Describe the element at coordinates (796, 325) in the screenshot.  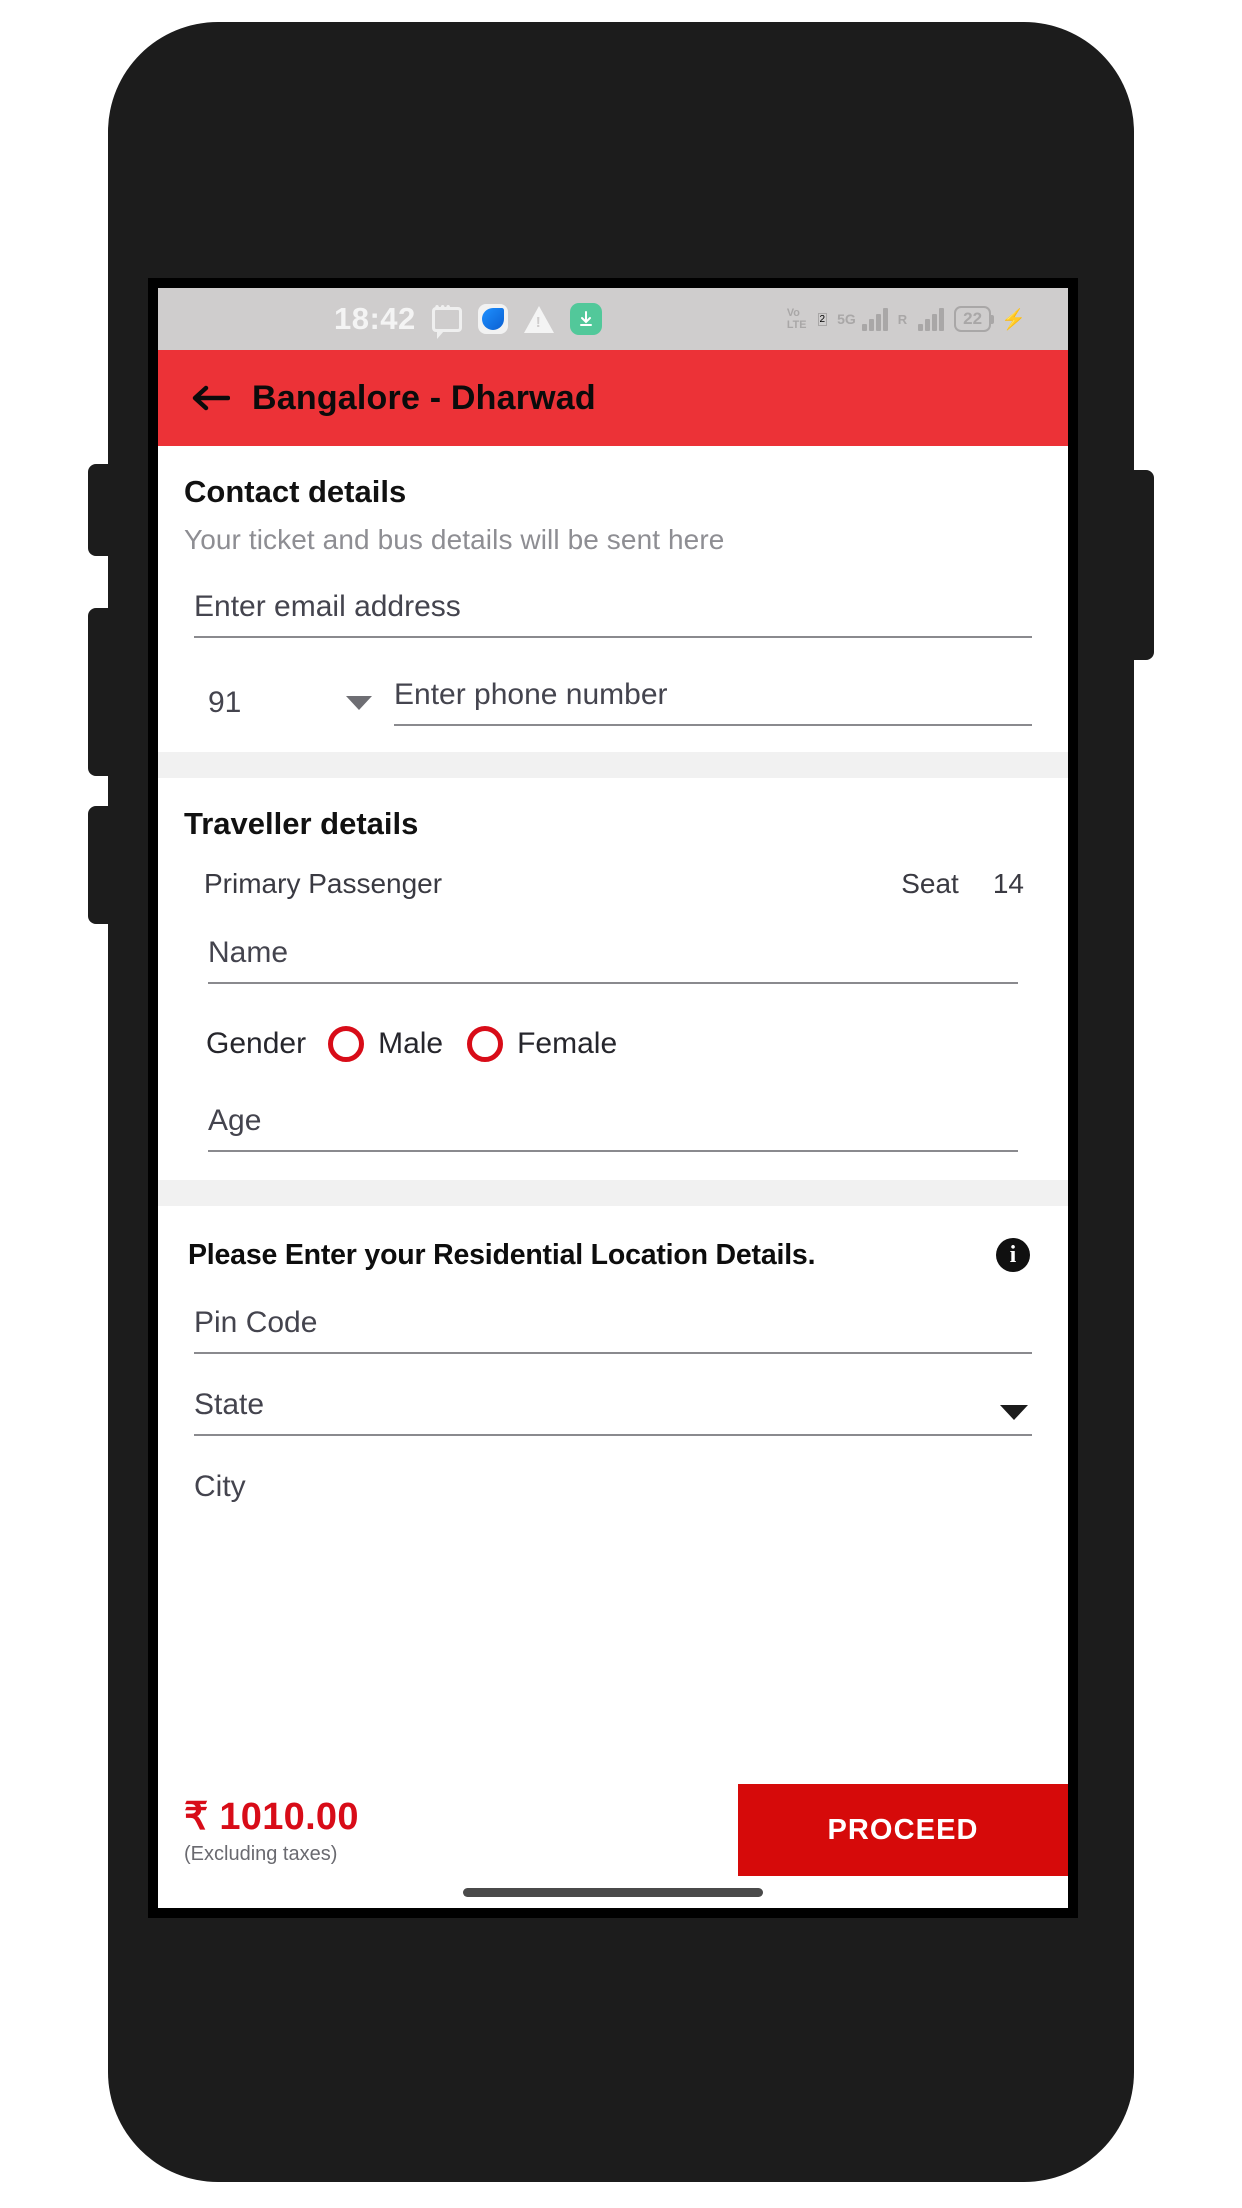
I see `volte-bottom: LTE` at that location.